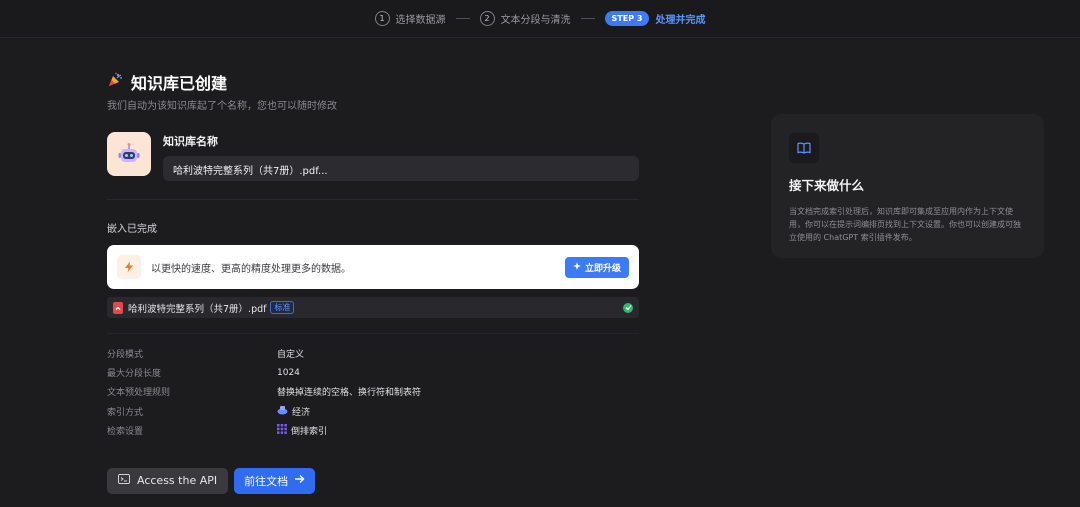 This screenshot has width=1080, height=507. I want to click on step-2-number: 2, so click(487, 18).